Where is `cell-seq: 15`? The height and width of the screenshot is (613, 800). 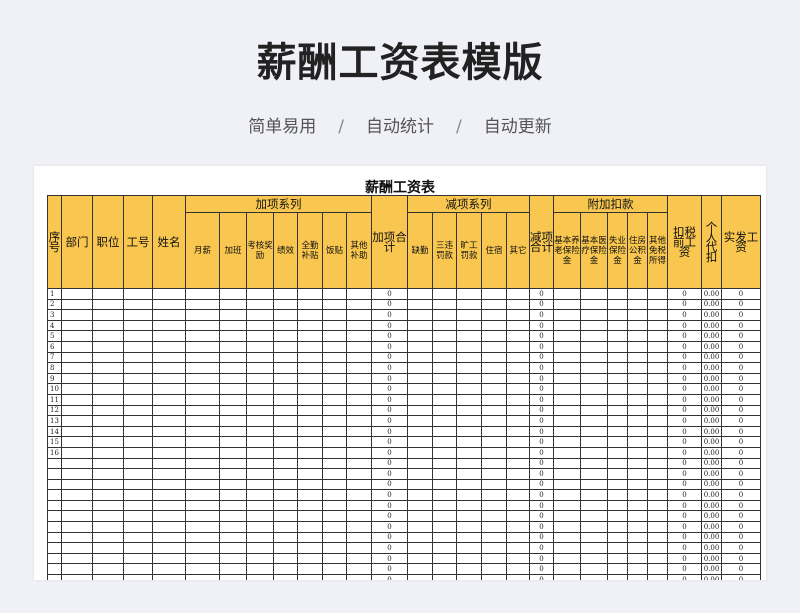 cell-seq: 15 is located at coordinates (54, 442).